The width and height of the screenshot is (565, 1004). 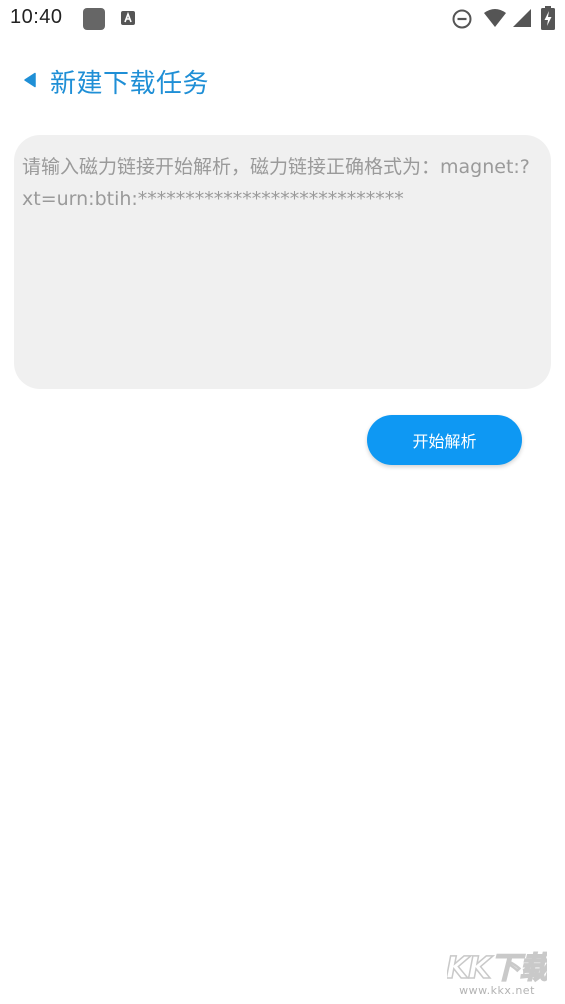 What do you see at coordinates (548, 18) in the screenshot?
I see `battery-charging-icon` at bounding box center [548, 18].